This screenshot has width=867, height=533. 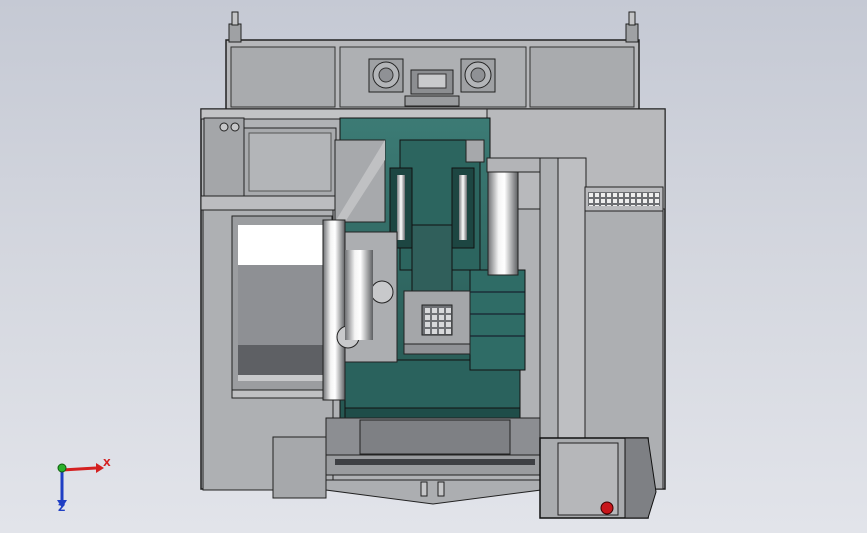 I want to click on lifting-eye-right, so click(x=632, y=27).